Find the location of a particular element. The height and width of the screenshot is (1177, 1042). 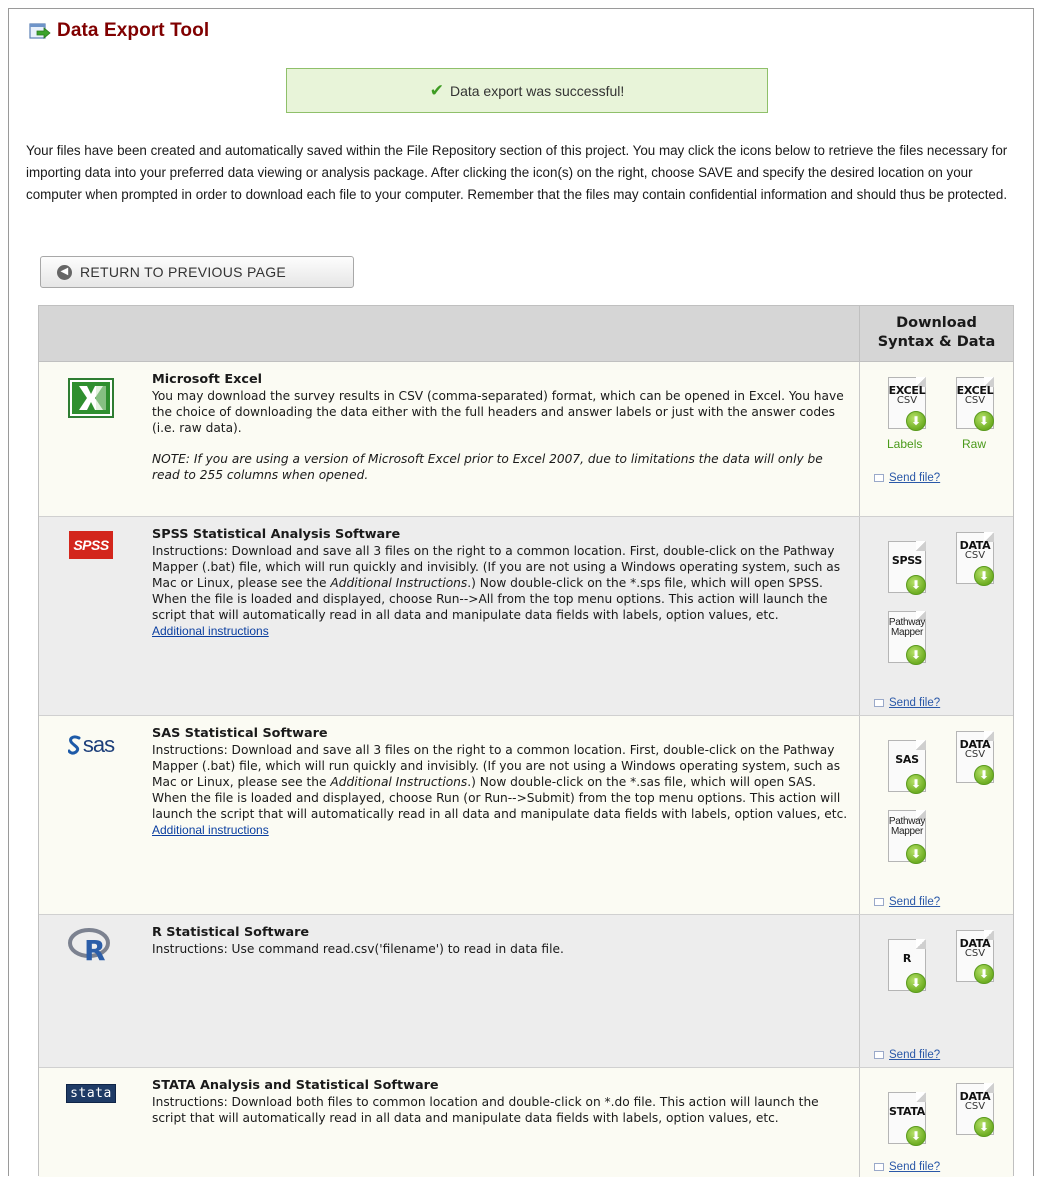

file-type-label: SPSS is located at coordinates (907, 560).